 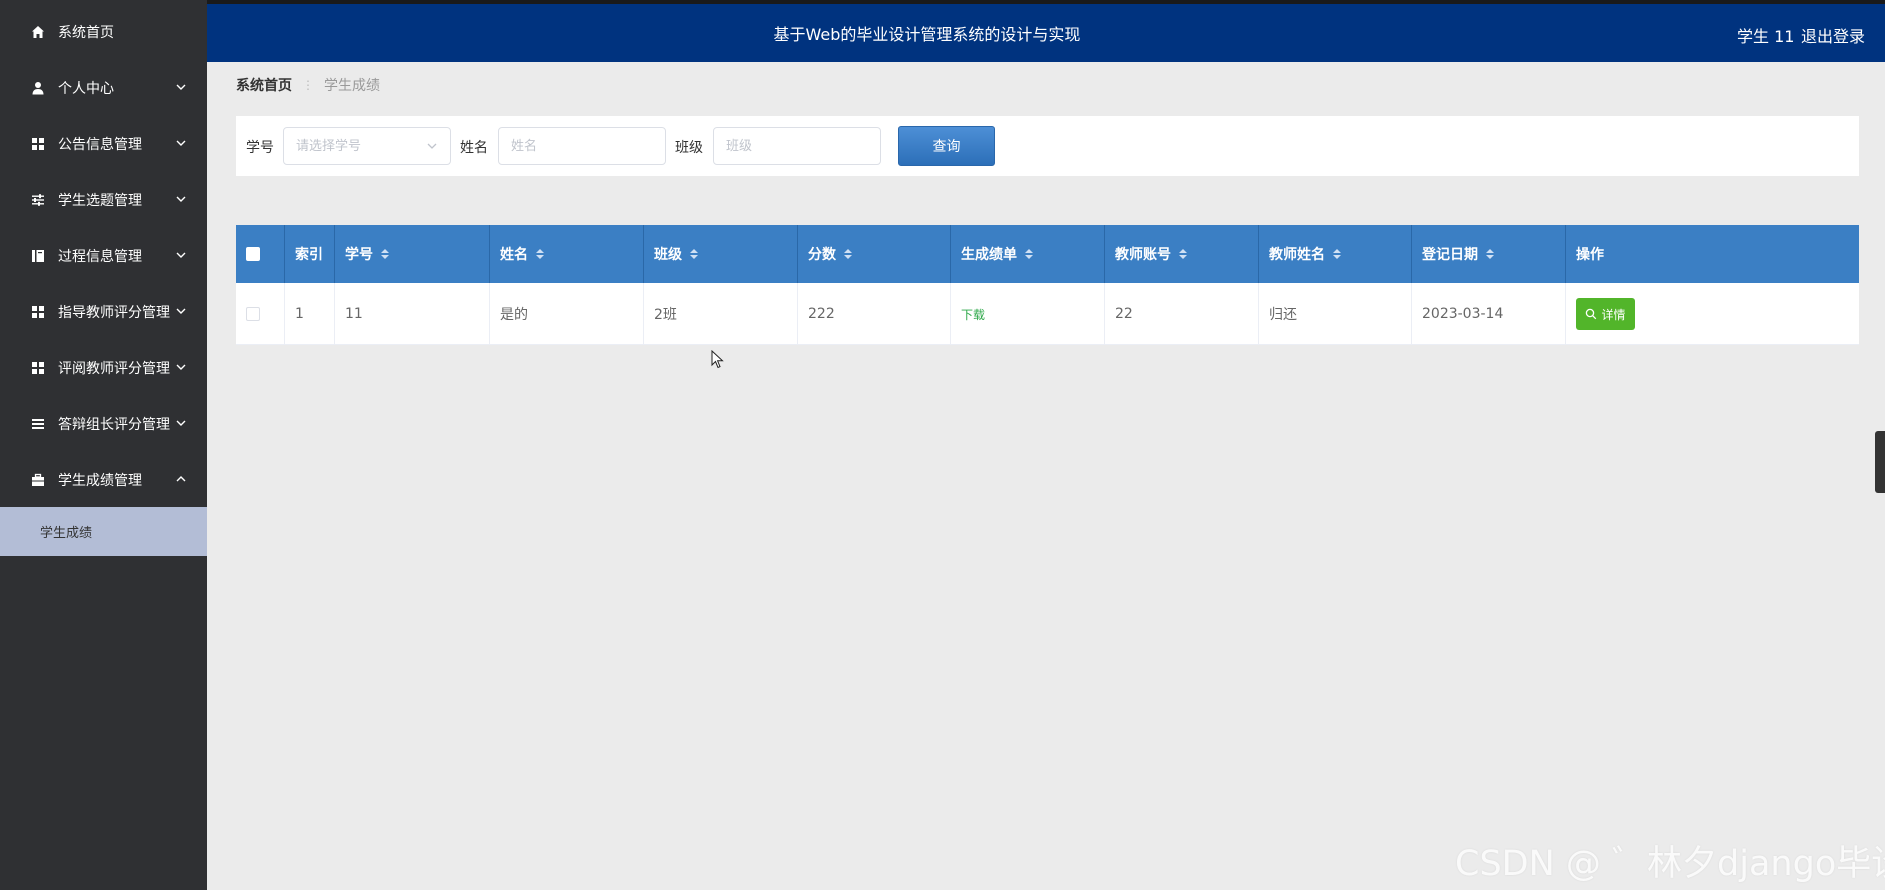 I want to click on sidebar-item-reviewer-score: 评阅教师评分管理, so click(x=103, y=368).